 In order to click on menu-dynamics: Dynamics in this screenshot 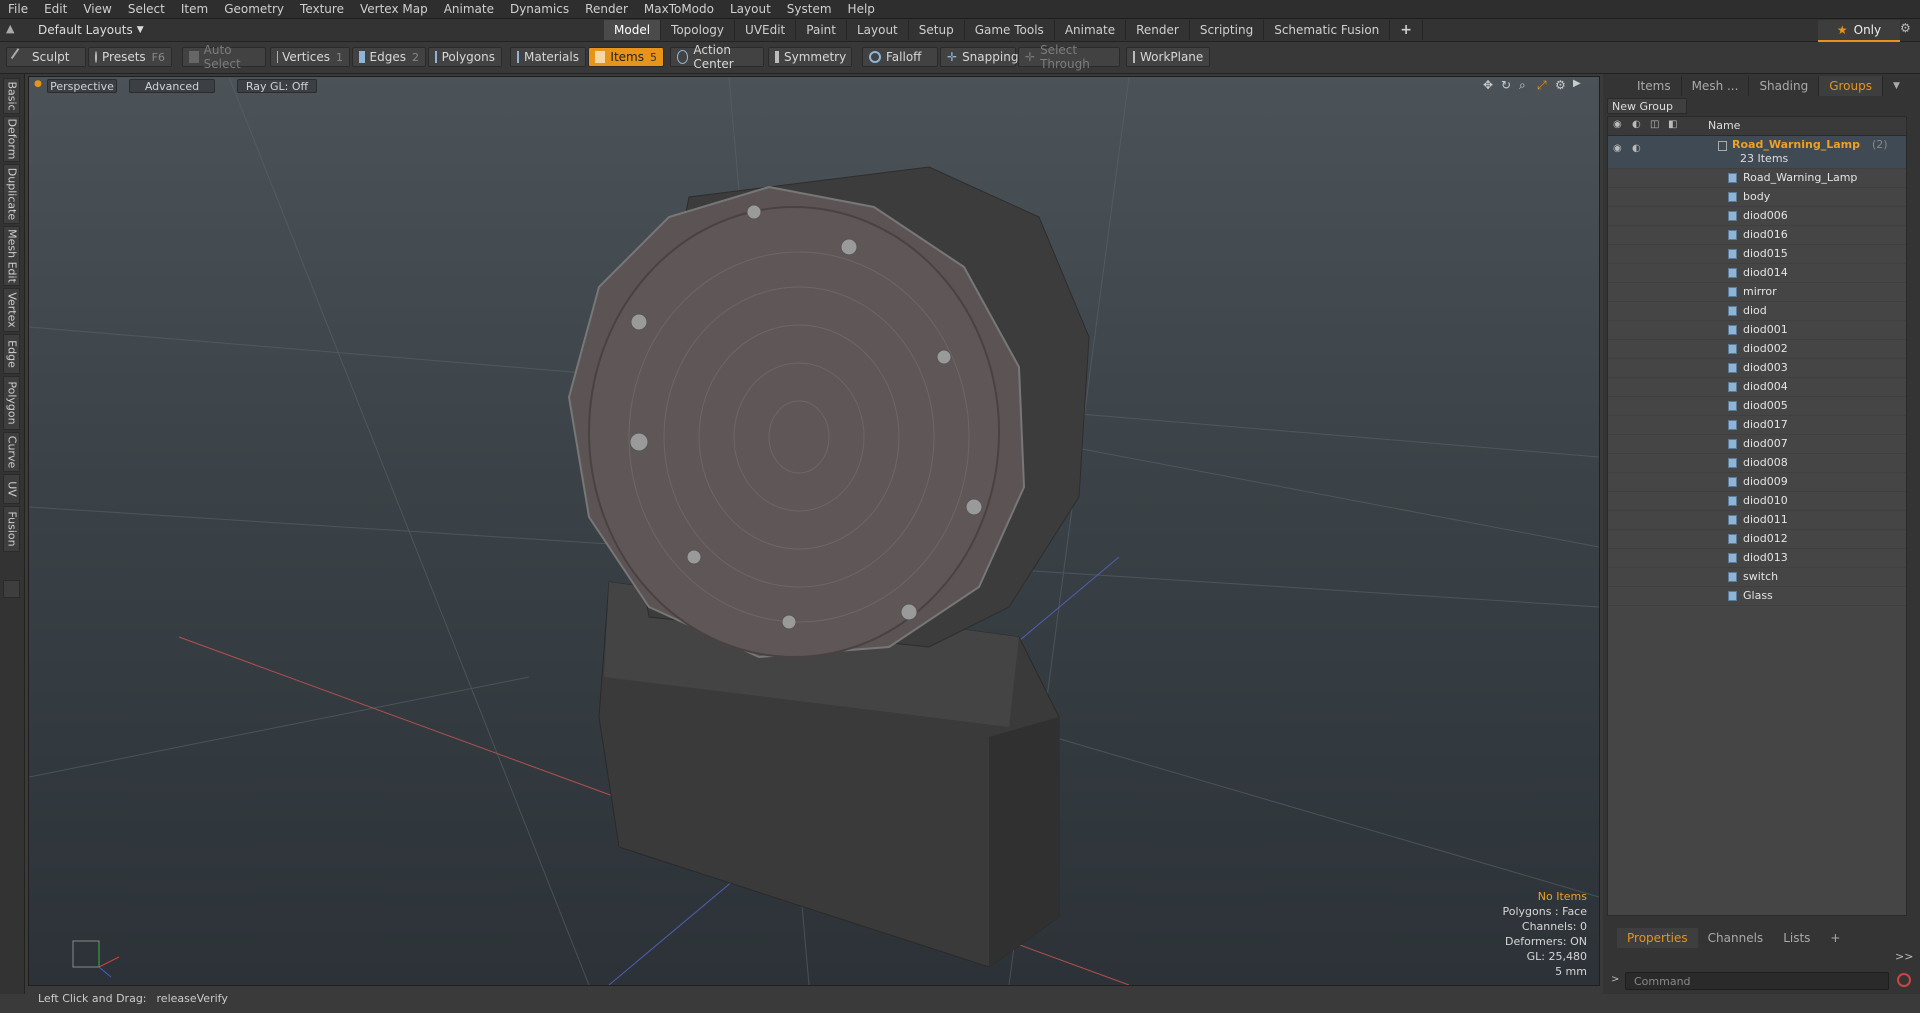, I will do `click(539, 9)`.